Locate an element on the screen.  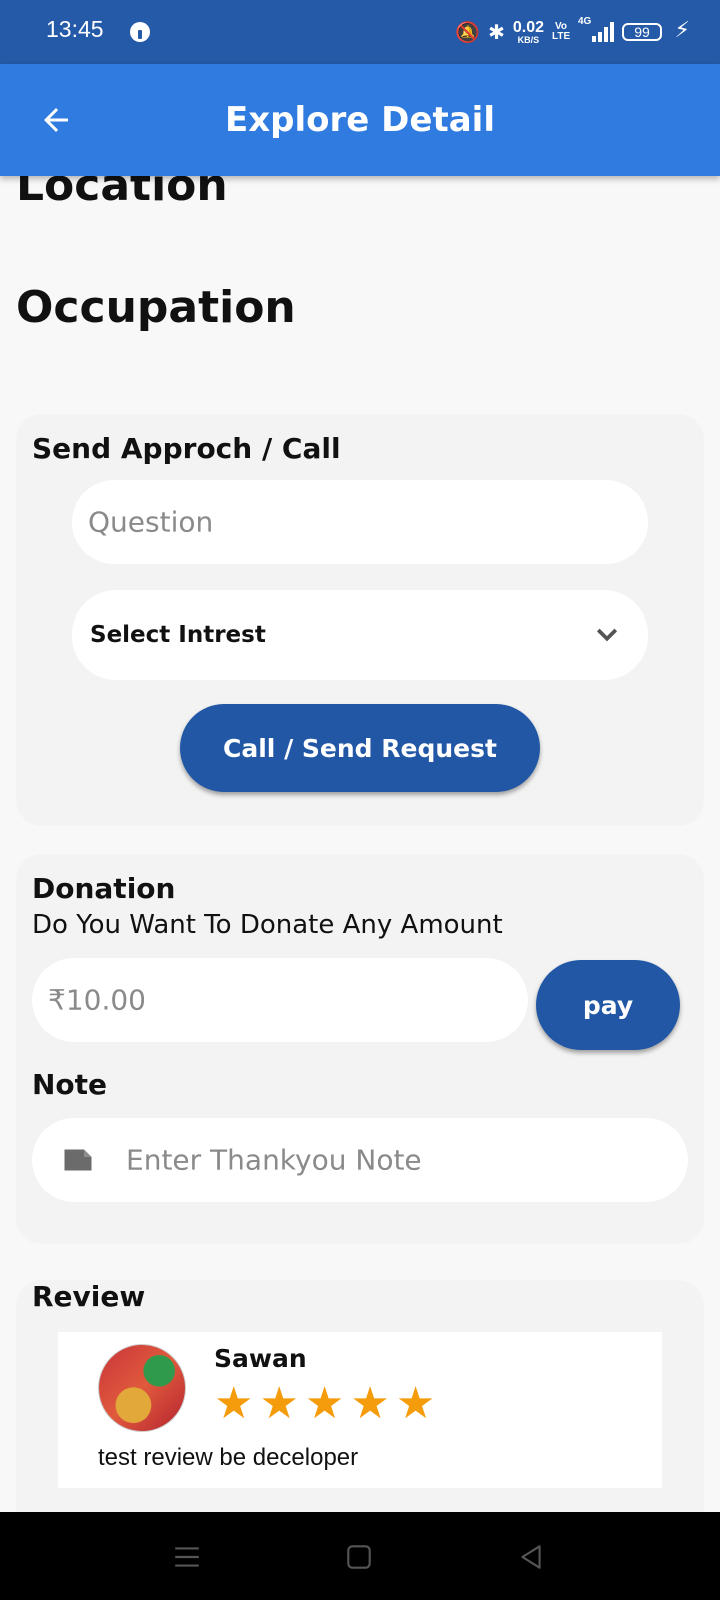
page-title: Explore Detail is located at coordinates (360, 120).